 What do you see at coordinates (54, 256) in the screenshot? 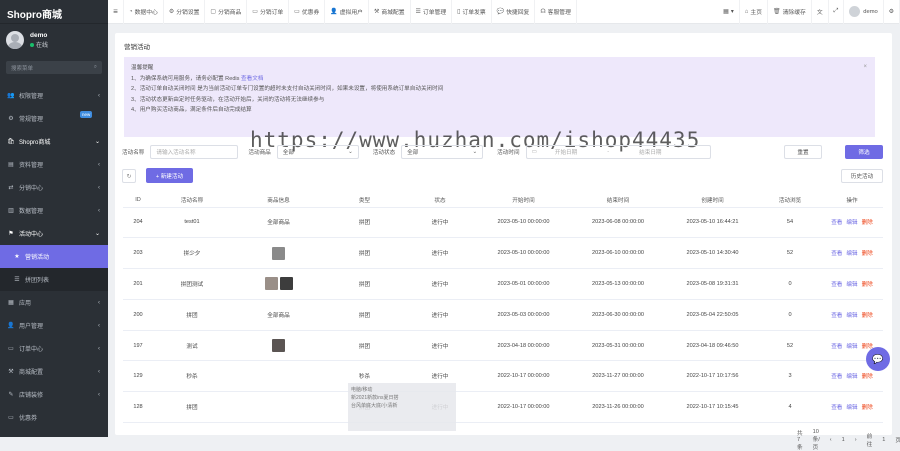
I see `sidebar-item-7: ★ 营销活动` at bounding box center [54, 256].